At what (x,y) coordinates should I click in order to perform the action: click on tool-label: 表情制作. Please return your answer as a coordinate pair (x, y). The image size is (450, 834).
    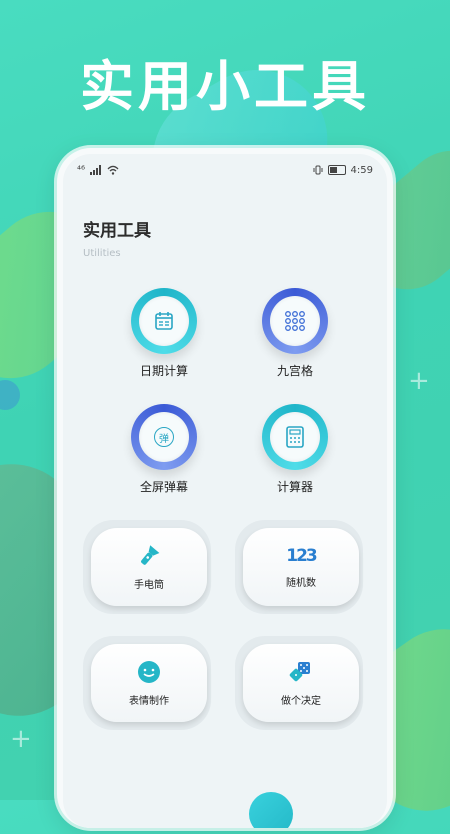
    Looking at the image, I should click on (149, 701).